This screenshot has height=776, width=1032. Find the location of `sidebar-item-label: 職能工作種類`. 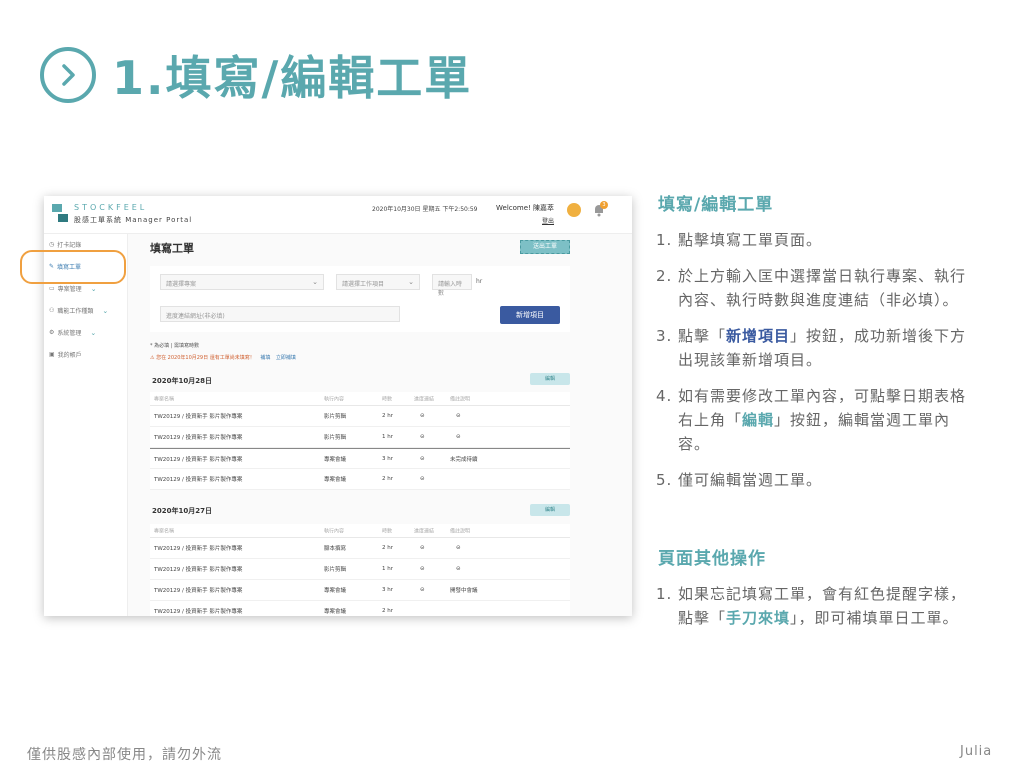

sidebar-item-label: 職能工作種類 is located at coordinates (75, 311).